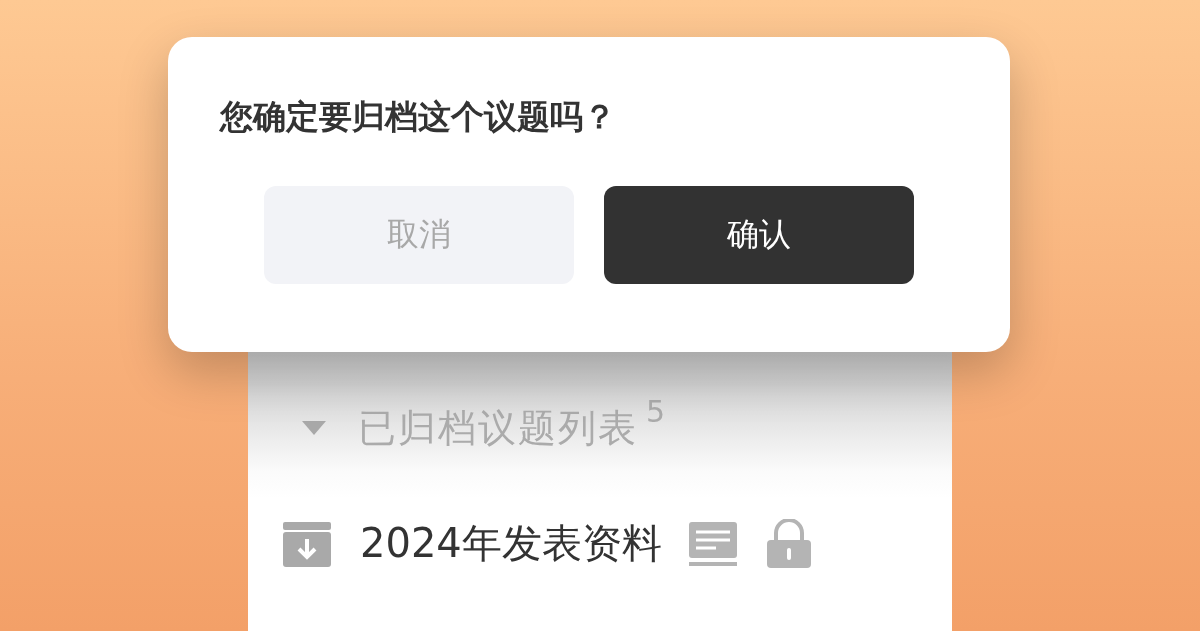 The image size is (1200, 631). Describe the element at coordinates (418, 117) in the screenshot. I see `dialog-title: 您确定要归档这个议题吗？` at that location.